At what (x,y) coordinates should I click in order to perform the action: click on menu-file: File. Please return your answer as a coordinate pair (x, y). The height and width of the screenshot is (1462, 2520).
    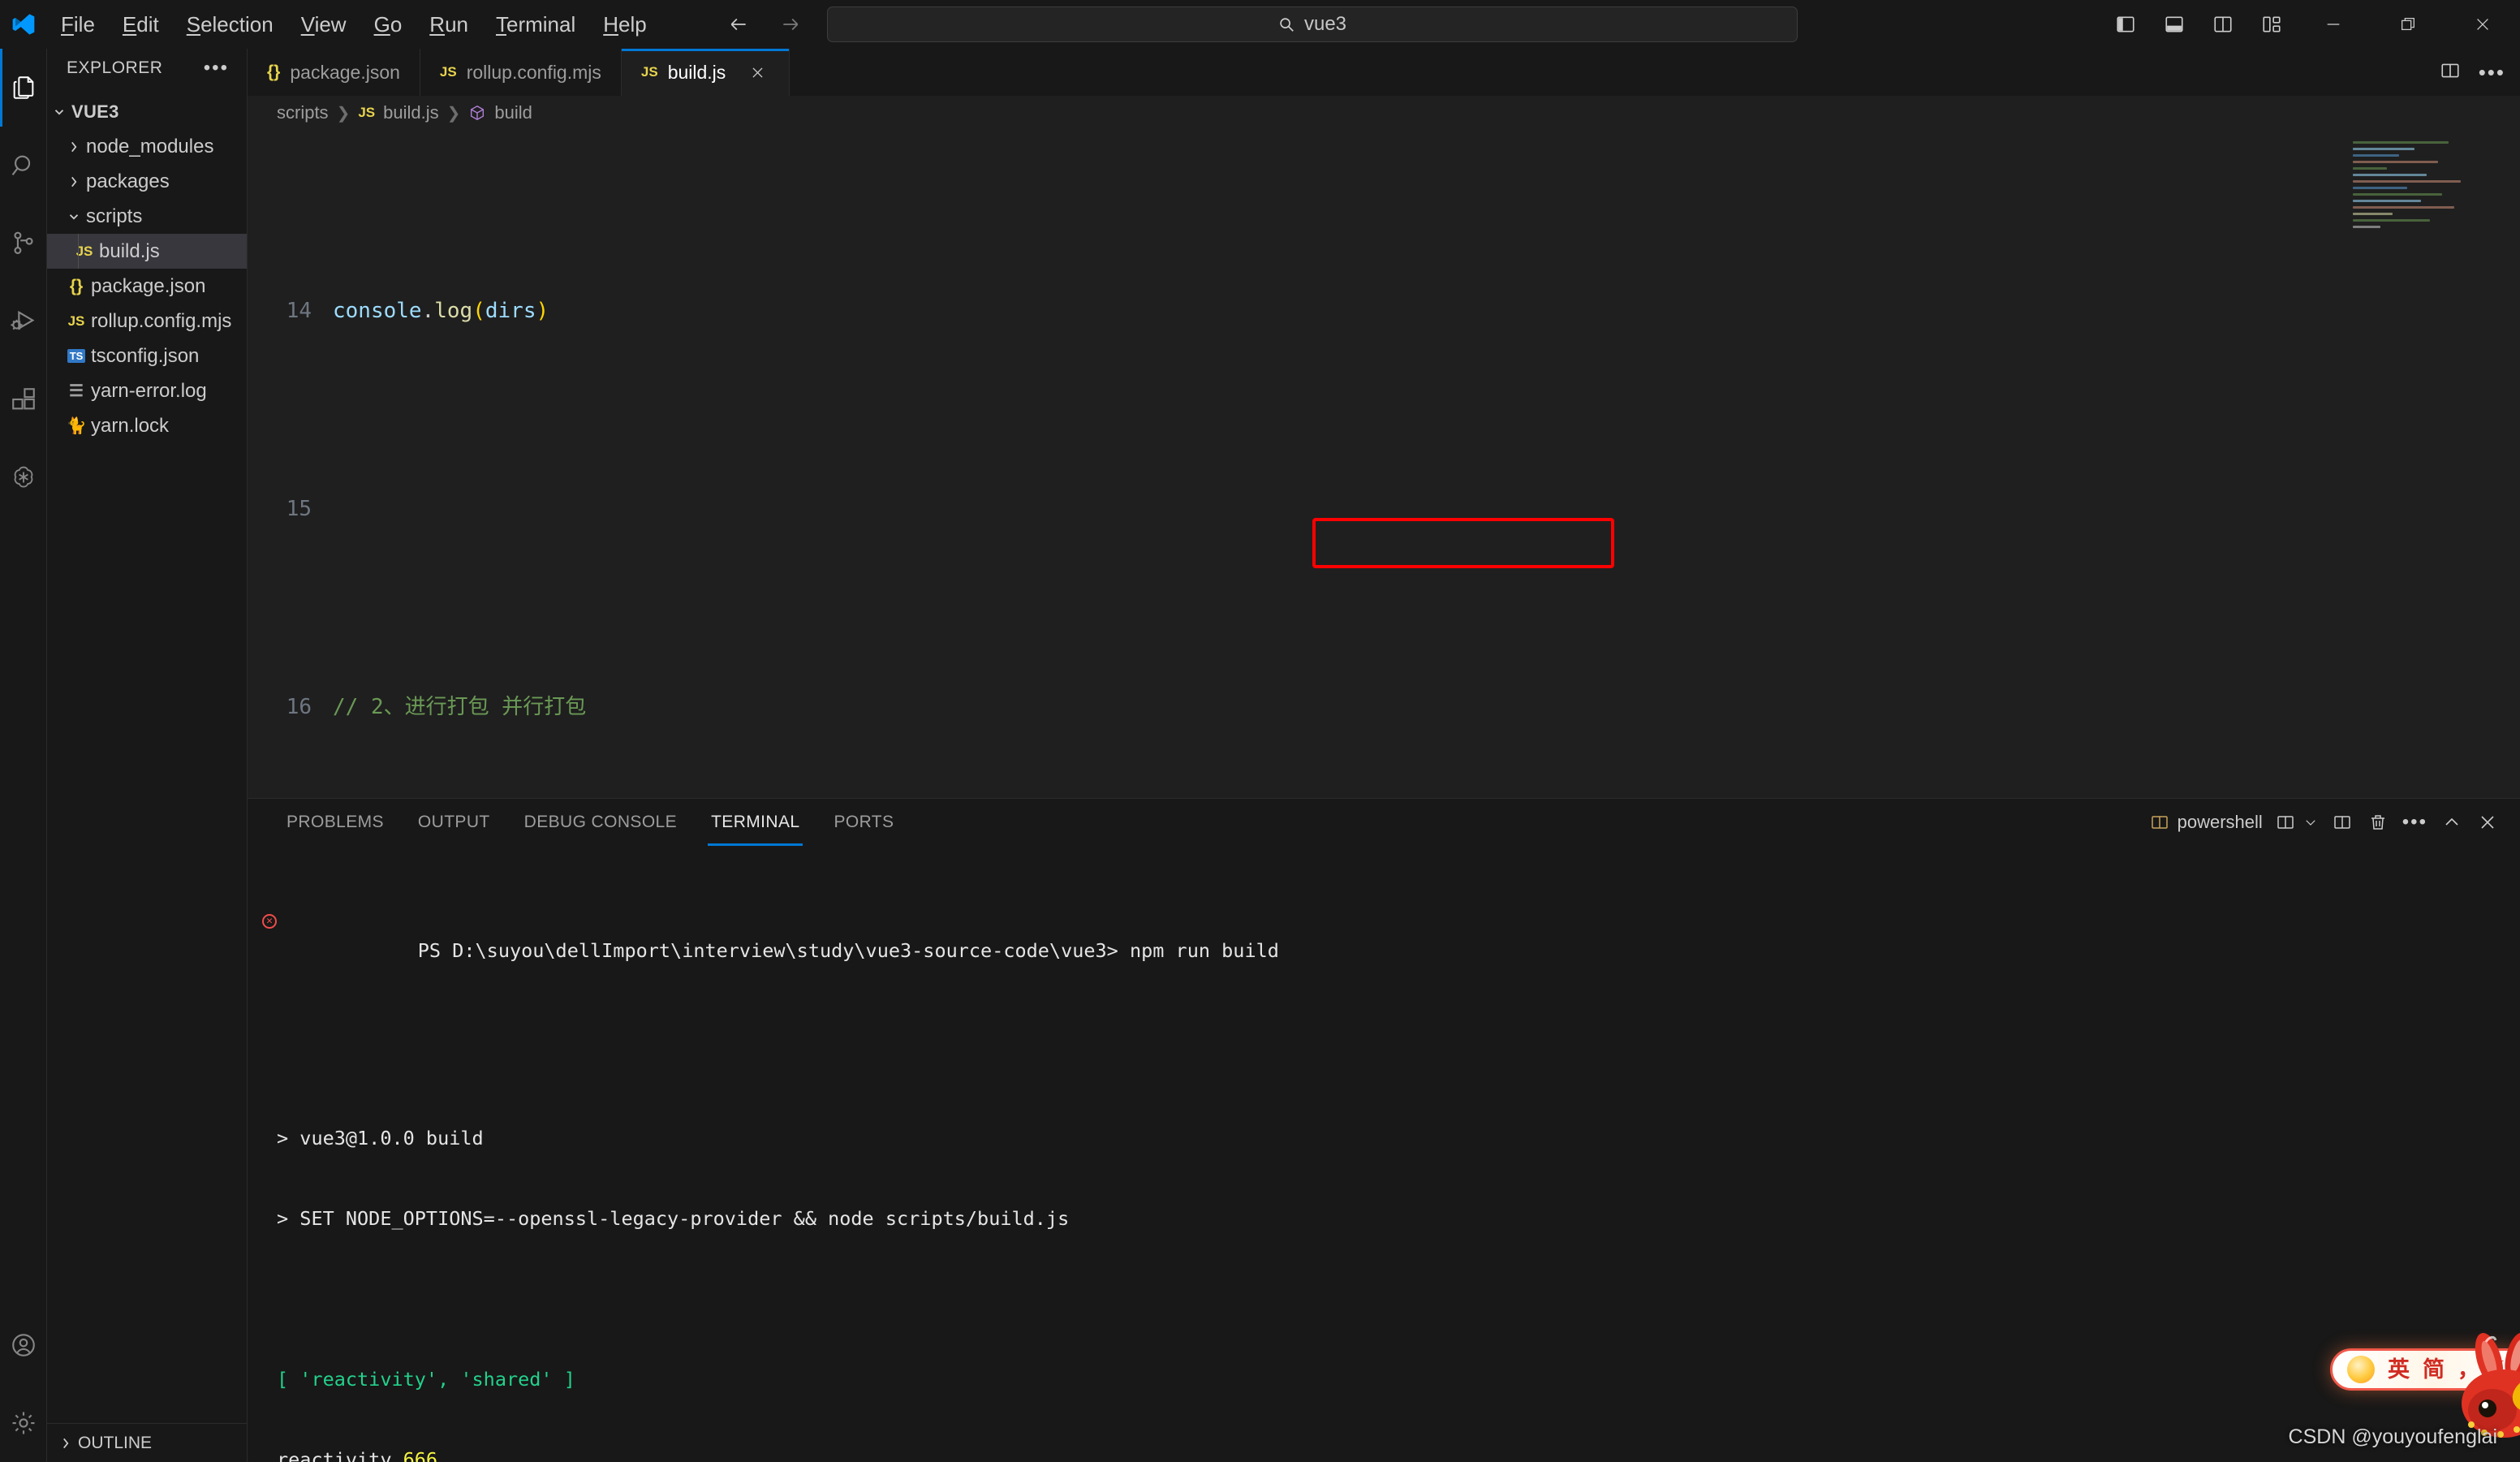
    Looking at the image, I should click on (78, 24).